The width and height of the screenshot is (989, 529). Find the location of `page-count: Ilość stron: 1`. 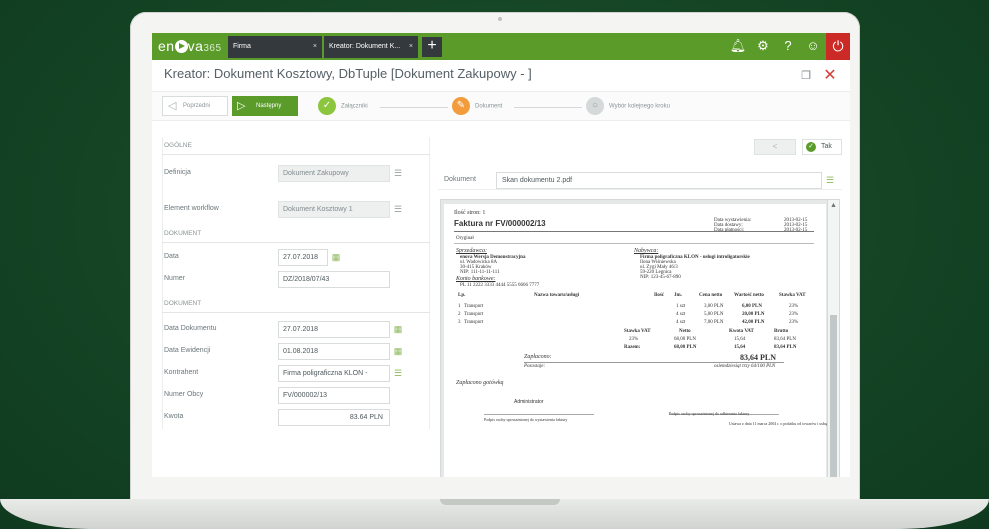

page-count: Ilość stron: 1 is located at coordinates (470, 213).